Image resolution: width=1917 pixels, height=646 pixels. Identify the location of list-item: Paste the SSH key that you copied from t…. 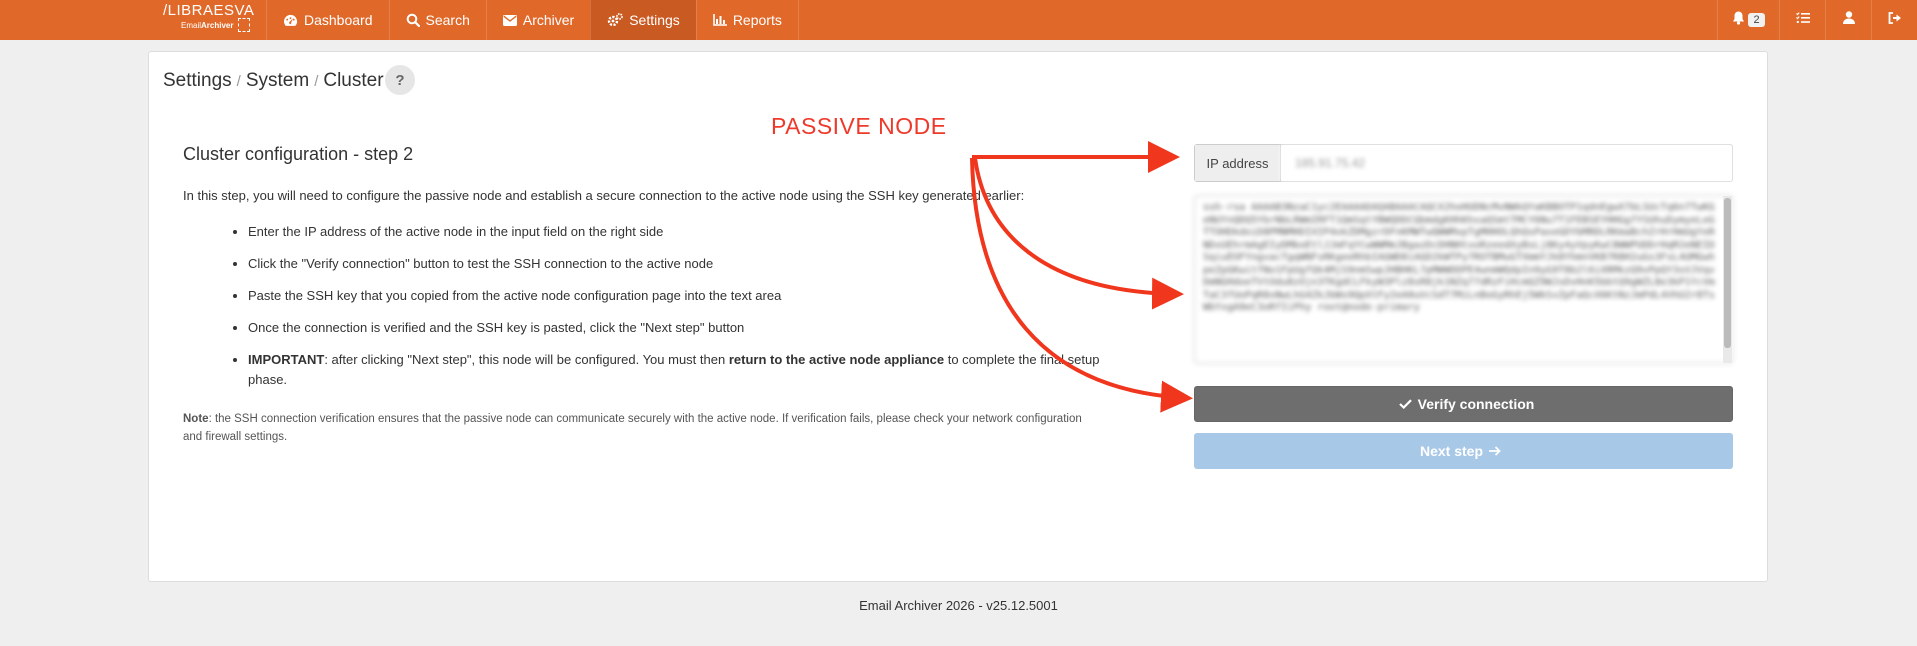
(688, 296).